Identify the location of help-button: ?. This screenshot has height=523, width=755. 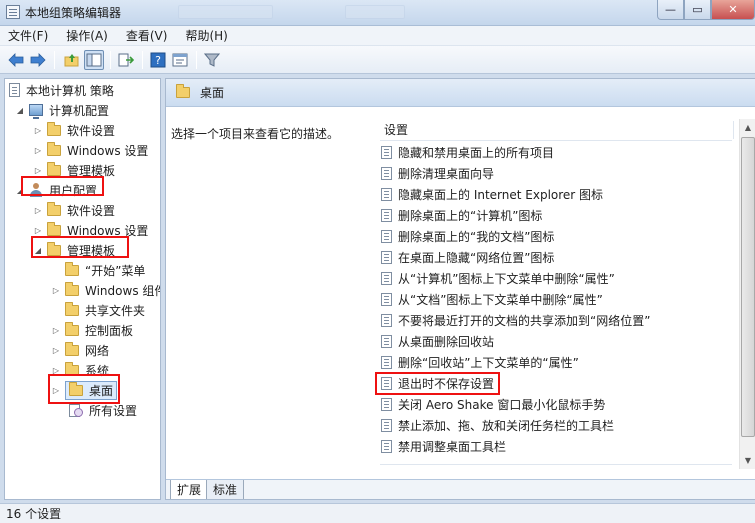
(158, 60).